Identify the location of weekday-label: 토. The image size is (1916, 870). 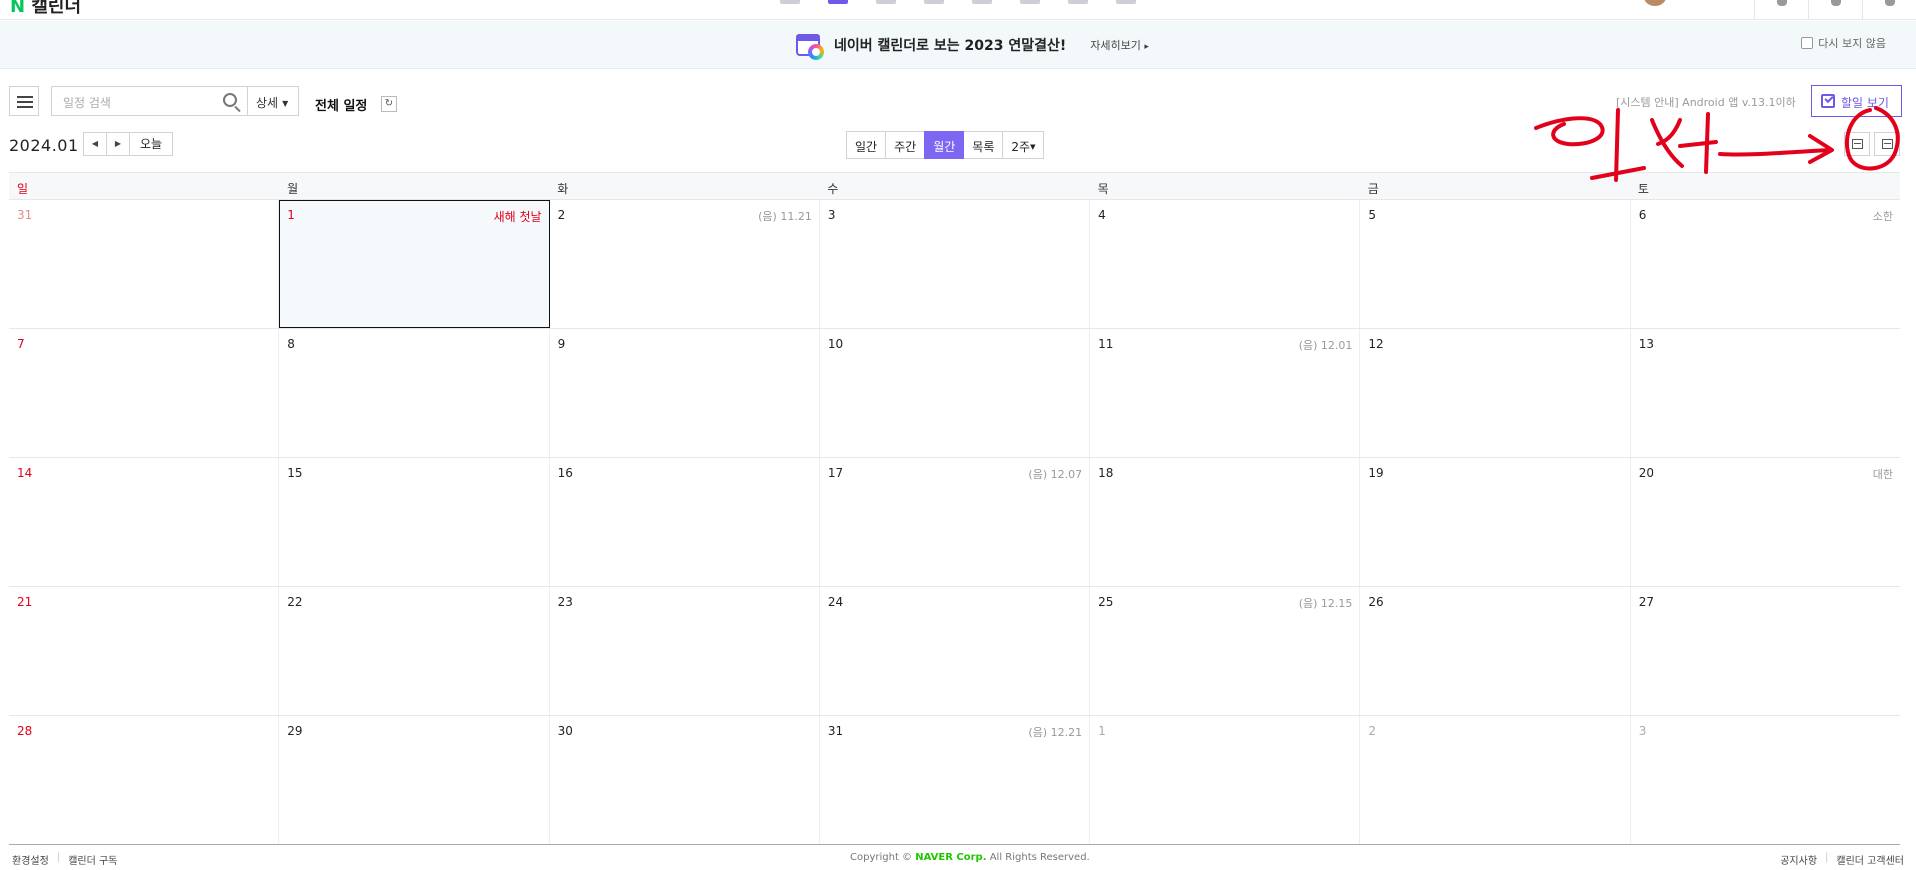
(1643, 189).